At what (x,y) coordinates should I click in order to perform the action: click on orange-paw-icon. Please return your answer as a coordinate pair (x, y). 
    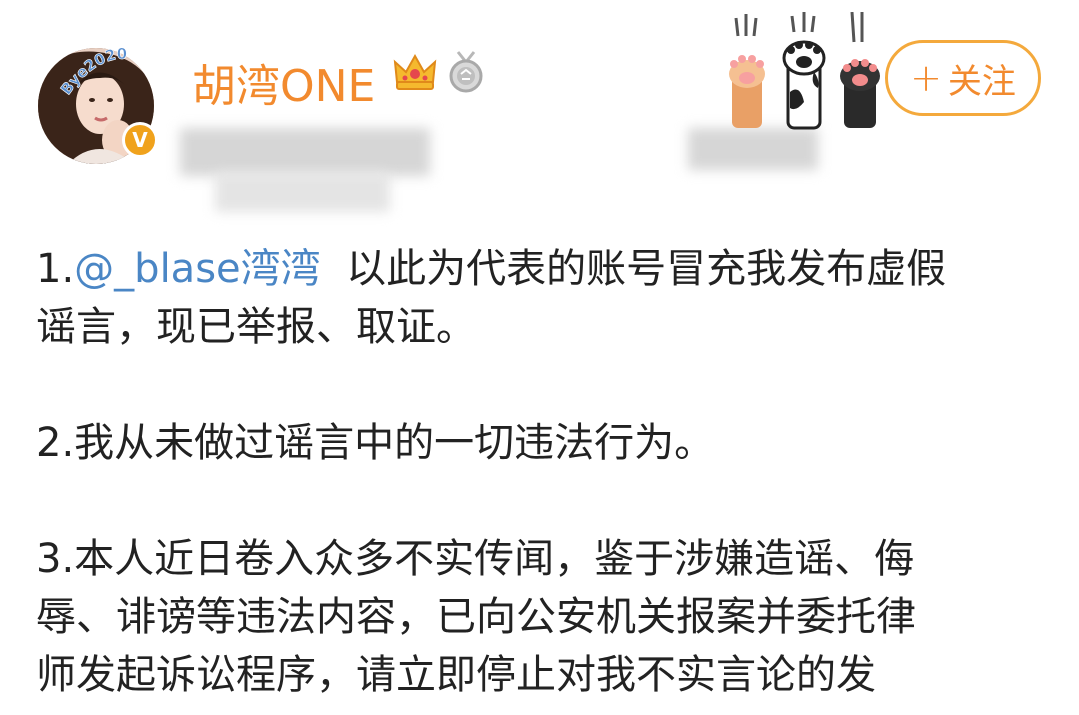
    Looking at the image, I should click on (747, 71).